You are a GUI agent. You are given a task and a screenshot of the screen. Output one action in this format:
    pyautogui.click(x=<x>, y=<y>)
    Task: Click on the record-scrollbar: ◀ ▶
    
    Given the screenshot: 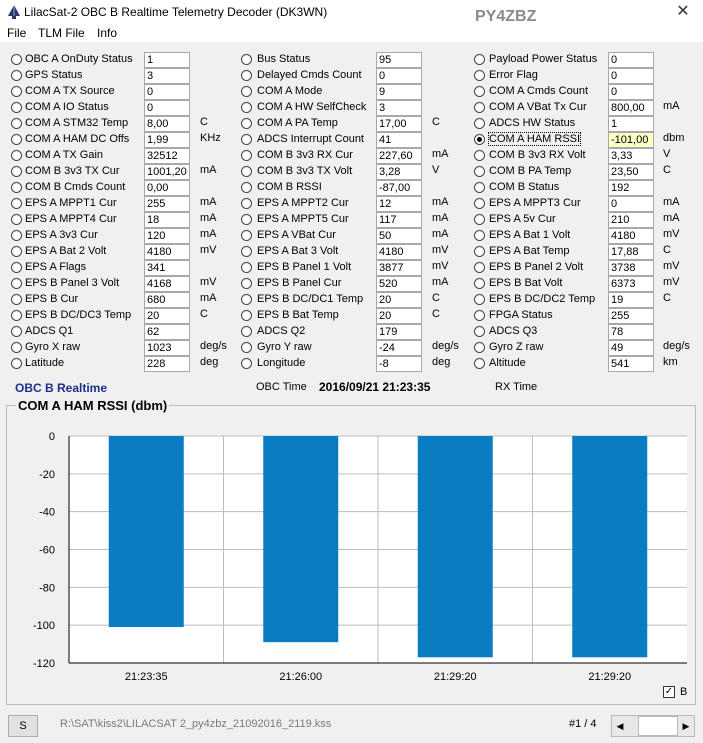 What is the action you would take?
    pyautogui.click(x=653, y=726)
    